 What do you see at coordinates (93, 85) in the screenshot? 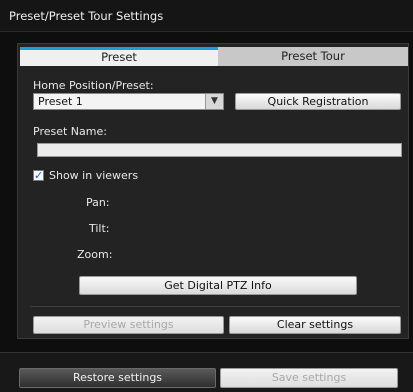
I see `home-position-label: Home Position/Preset:` at bounding box center [93, 85].